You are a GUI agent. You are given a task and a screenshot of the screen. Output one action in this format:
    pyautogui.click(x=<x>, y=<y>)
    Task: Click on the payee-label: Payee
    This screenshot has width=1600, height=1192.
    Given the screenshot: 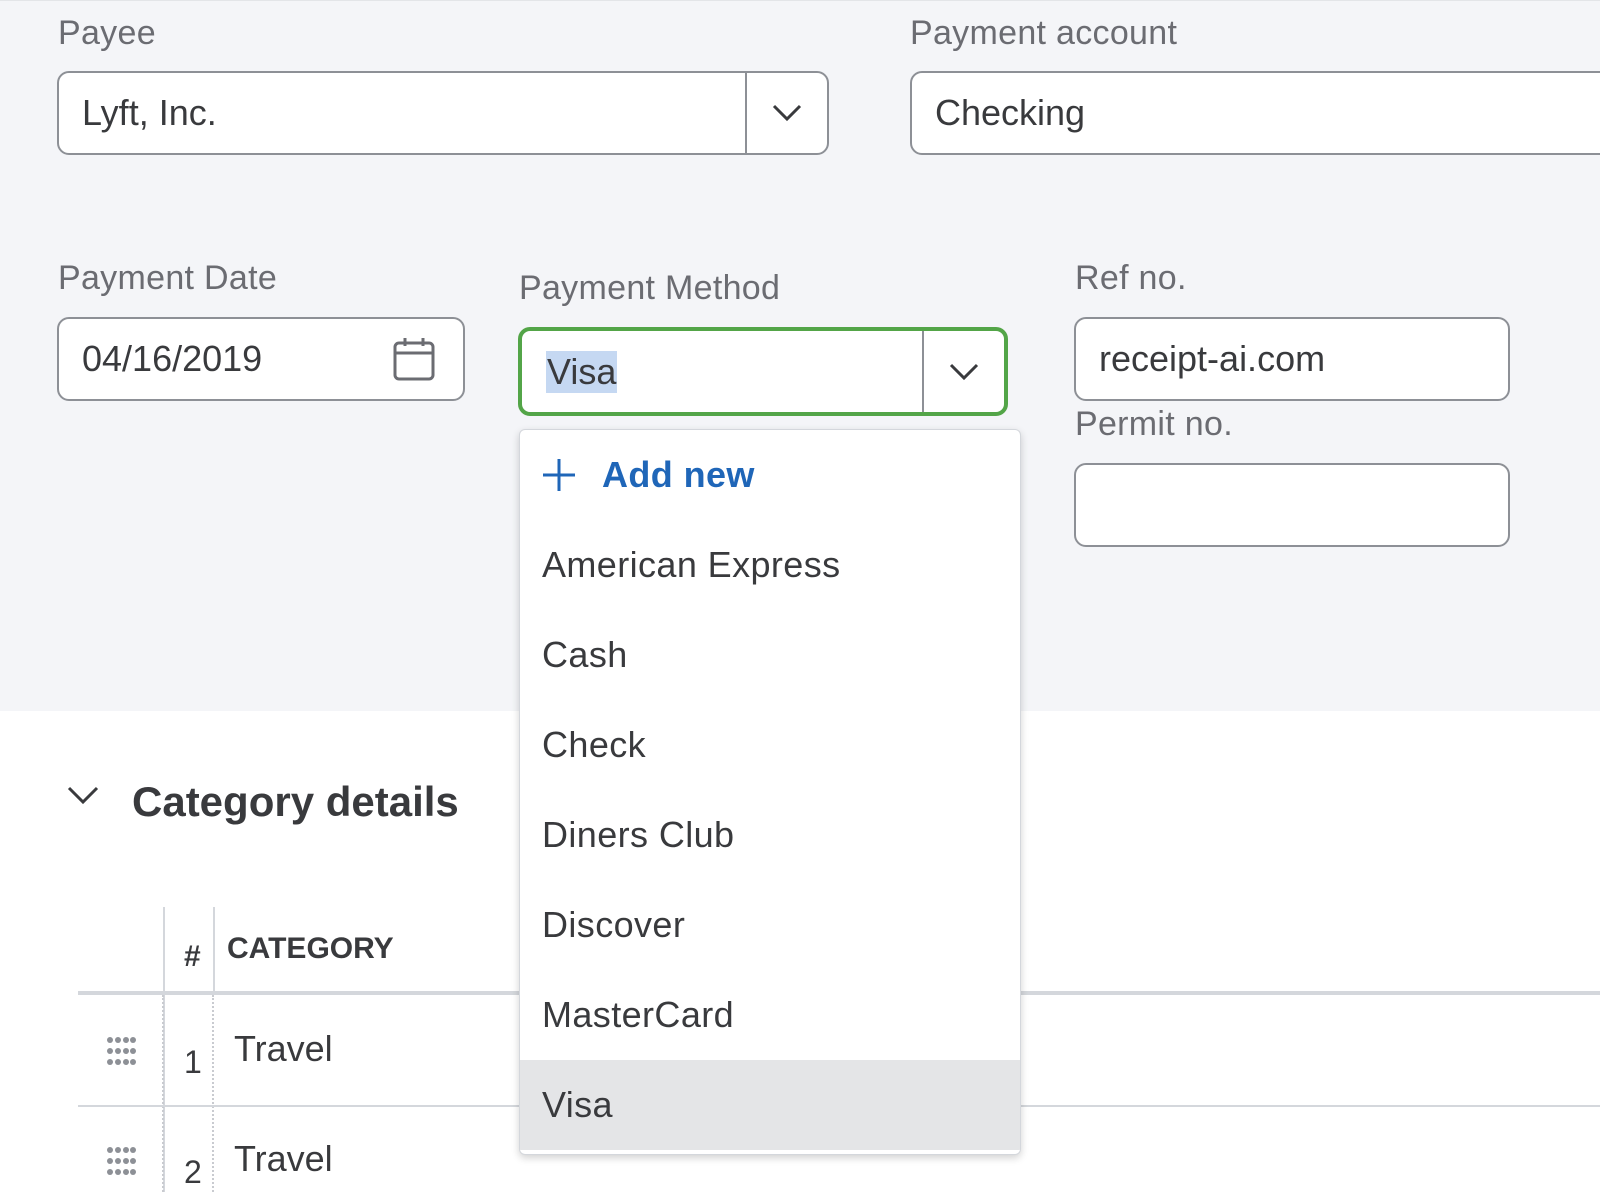 What is the action you would take?
    pyautogui.click(x=107, y=33)
    